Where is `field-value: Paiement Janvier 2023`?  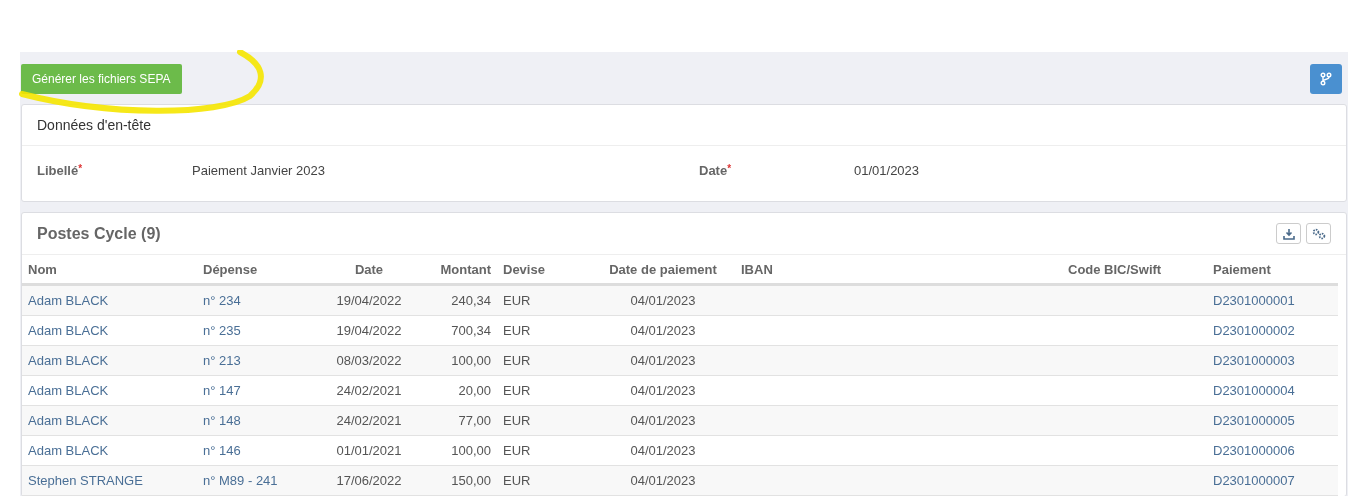 field-value: Paiement Janvier 2023 is located at coordinates (259, 170).